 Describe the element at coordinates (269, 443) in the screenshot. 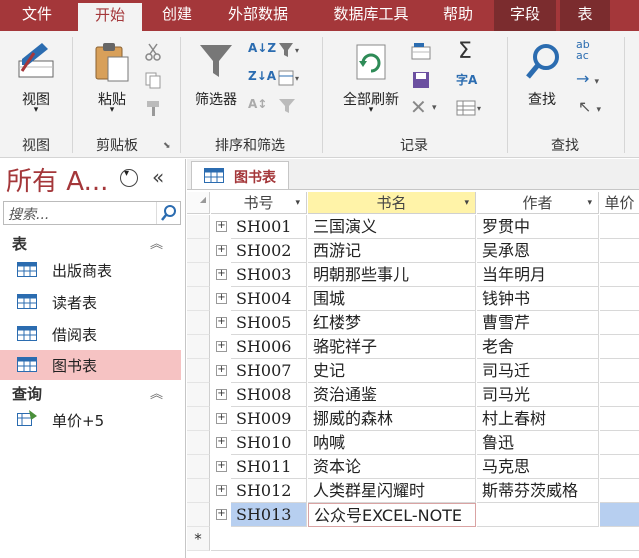

I see `cell-book-id: SH010` at that location.